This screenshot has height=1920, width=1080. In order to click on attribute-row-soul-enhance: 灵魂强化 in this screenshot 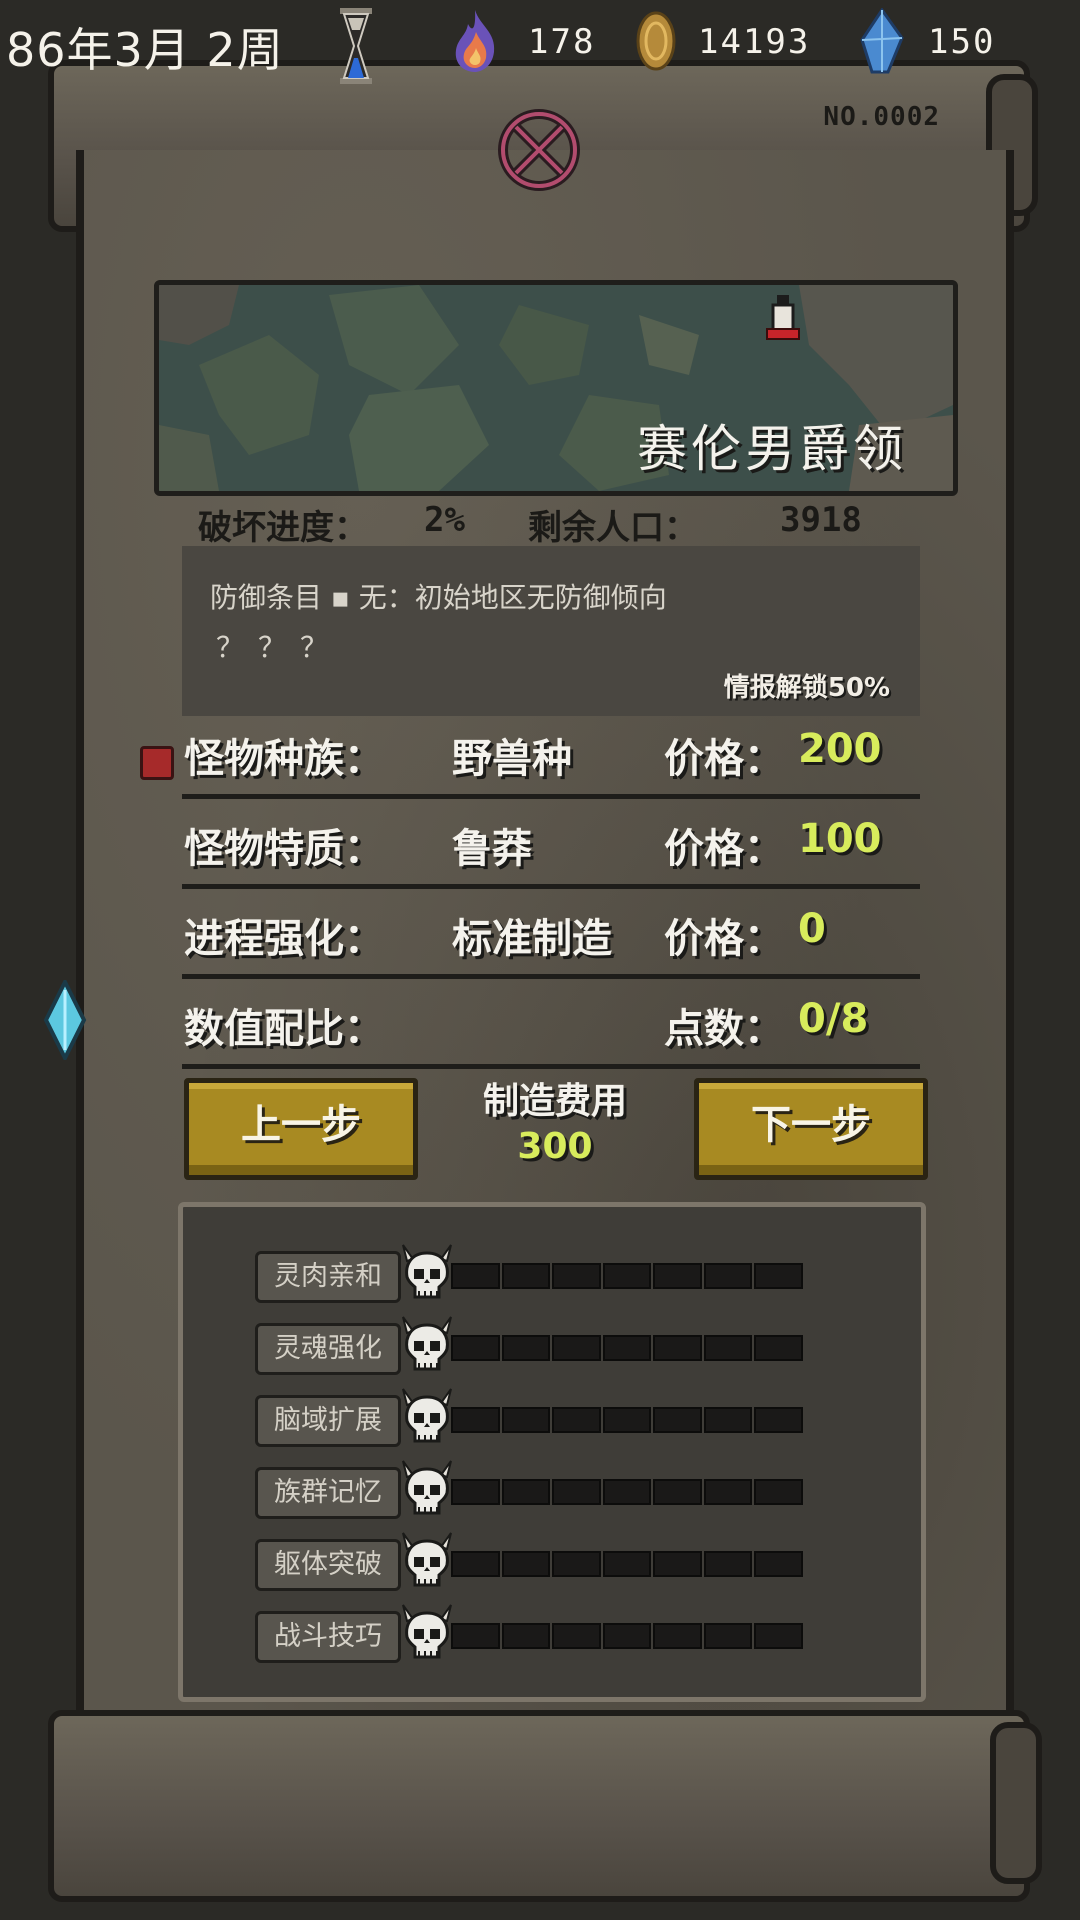, I will do `click(535, 1345)`.